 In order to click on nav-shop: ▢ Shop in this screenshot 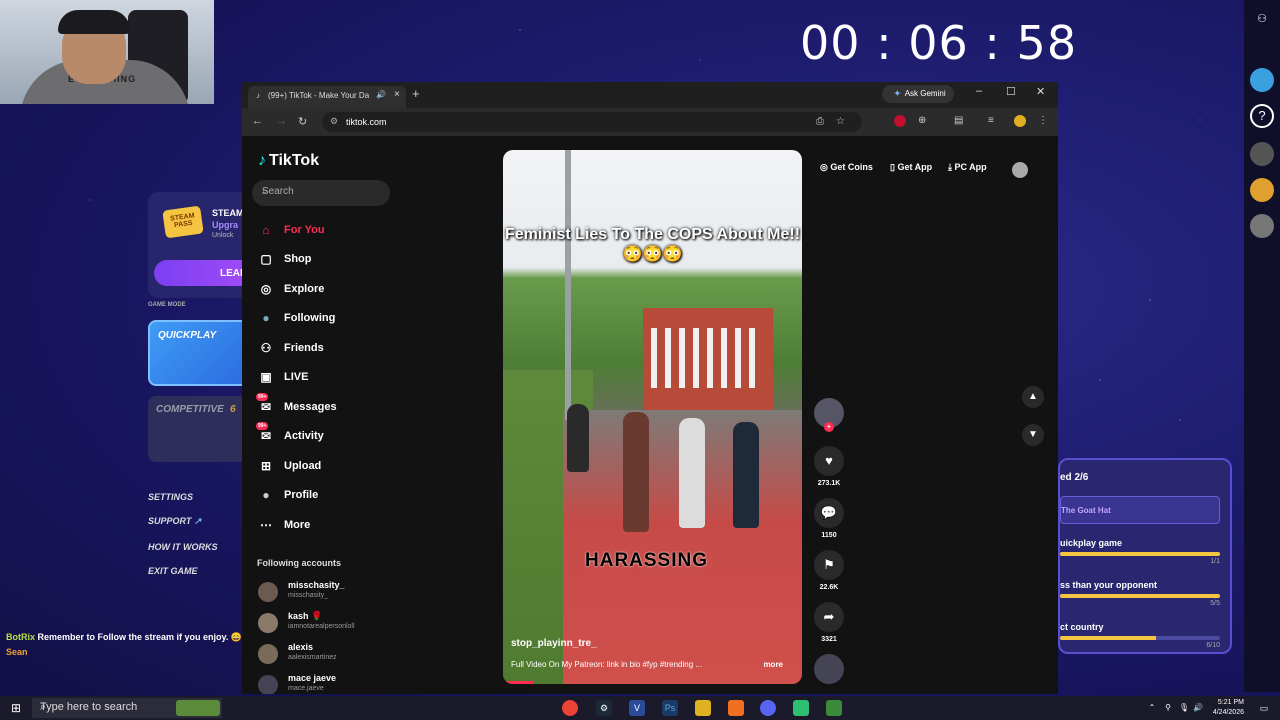, I will do `click(358, 261)`.